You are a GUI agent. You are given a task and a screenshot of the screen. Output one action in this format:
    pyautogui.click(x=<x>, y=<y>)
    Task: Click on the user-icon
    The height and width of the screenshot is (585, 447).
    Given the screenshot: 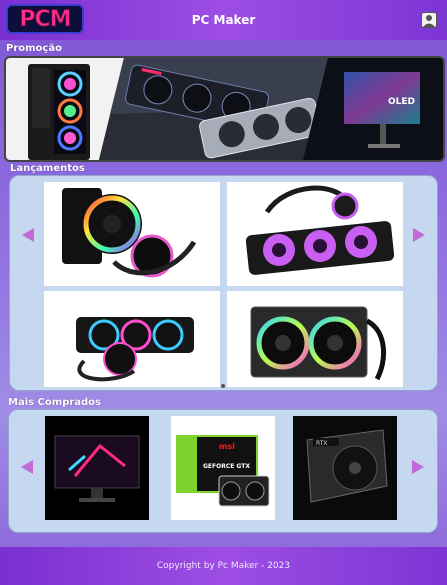 What is the action you would take?
    pyautogui.click(x=429, y=20)
    